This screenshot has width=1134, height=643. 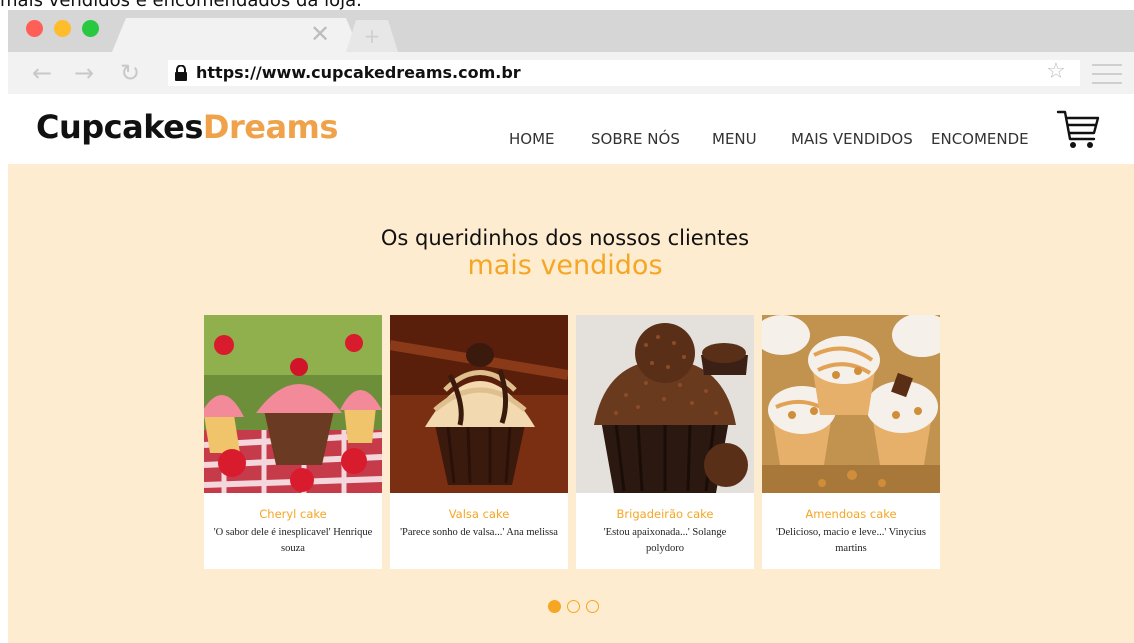 What do you see at coordinates (42, 73) in the screenshot?
I see `back-button: ←` at bounding box center [42, 73].